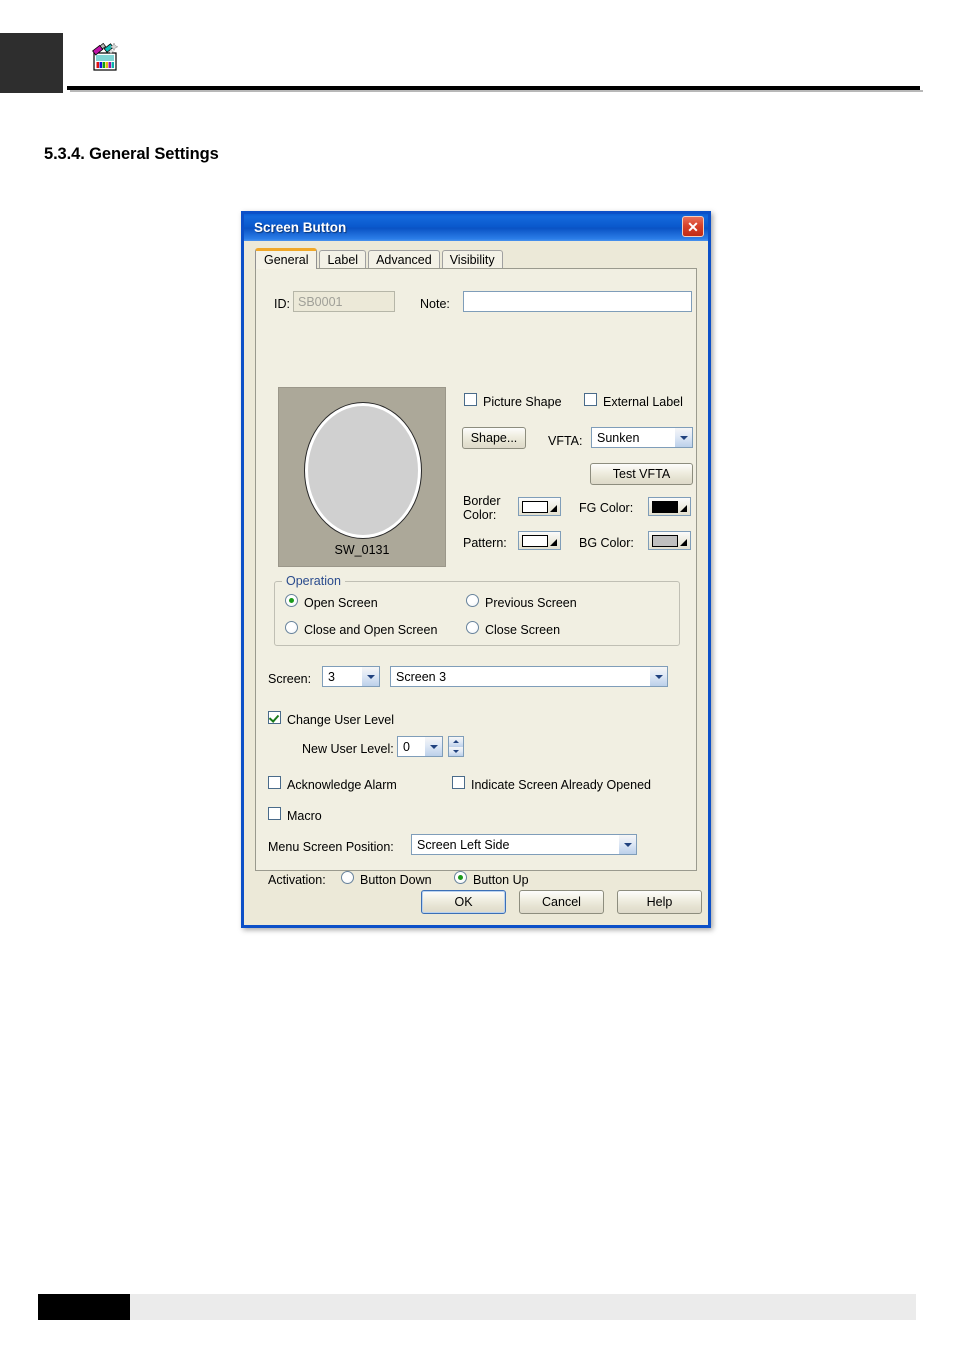 This screenshot has height=1350, width=954. Describe the element at coordinates (342, 785) in the screenshot. I see `acknowledge-alarm-label: Acknowledge Alarm` at that location.